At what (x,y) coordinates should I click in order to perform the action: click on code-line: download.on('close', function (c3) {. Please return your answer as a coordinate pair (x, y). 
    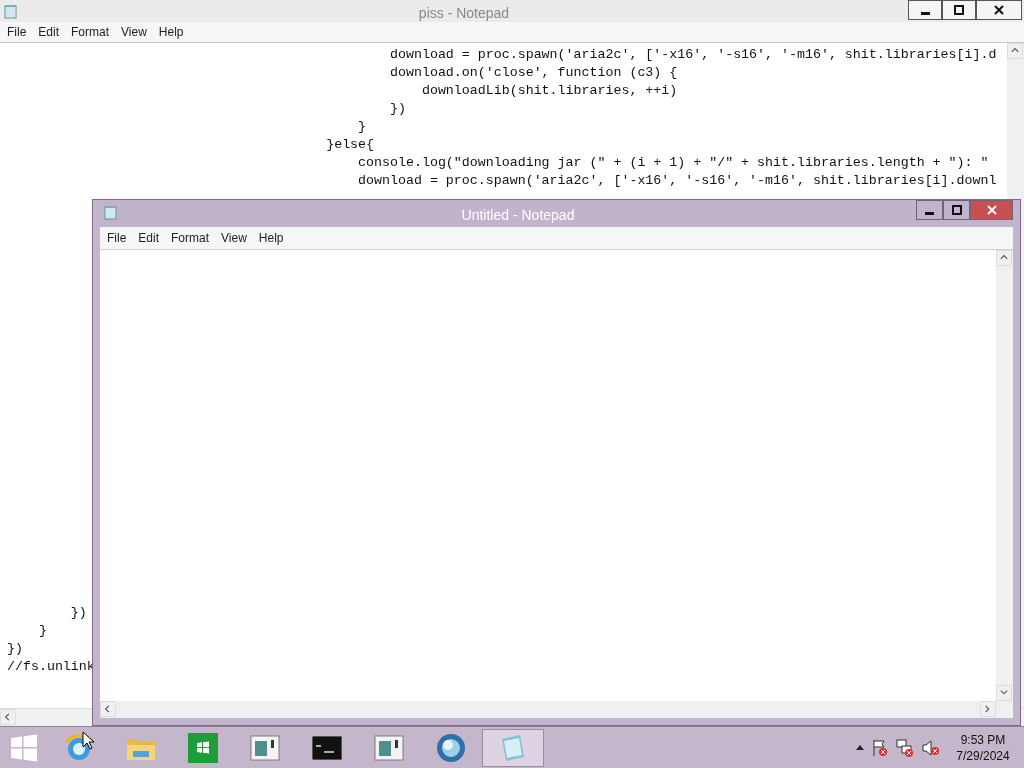
    Looking at the image, I should click on (534, 73).